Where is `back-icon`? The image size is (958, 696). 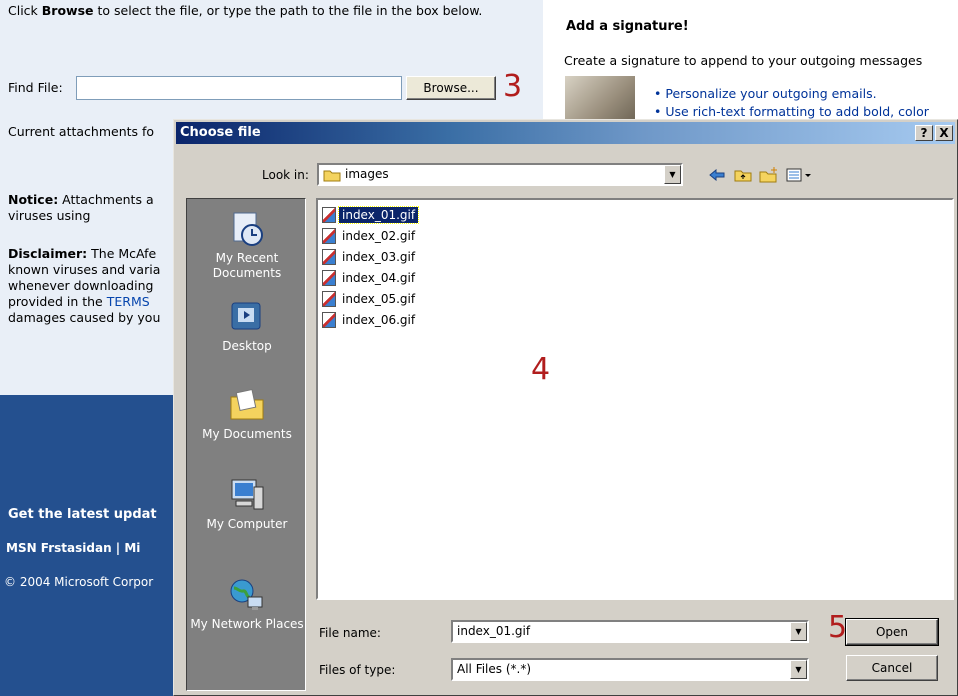 back-icon is located at coordinates (717, 175).